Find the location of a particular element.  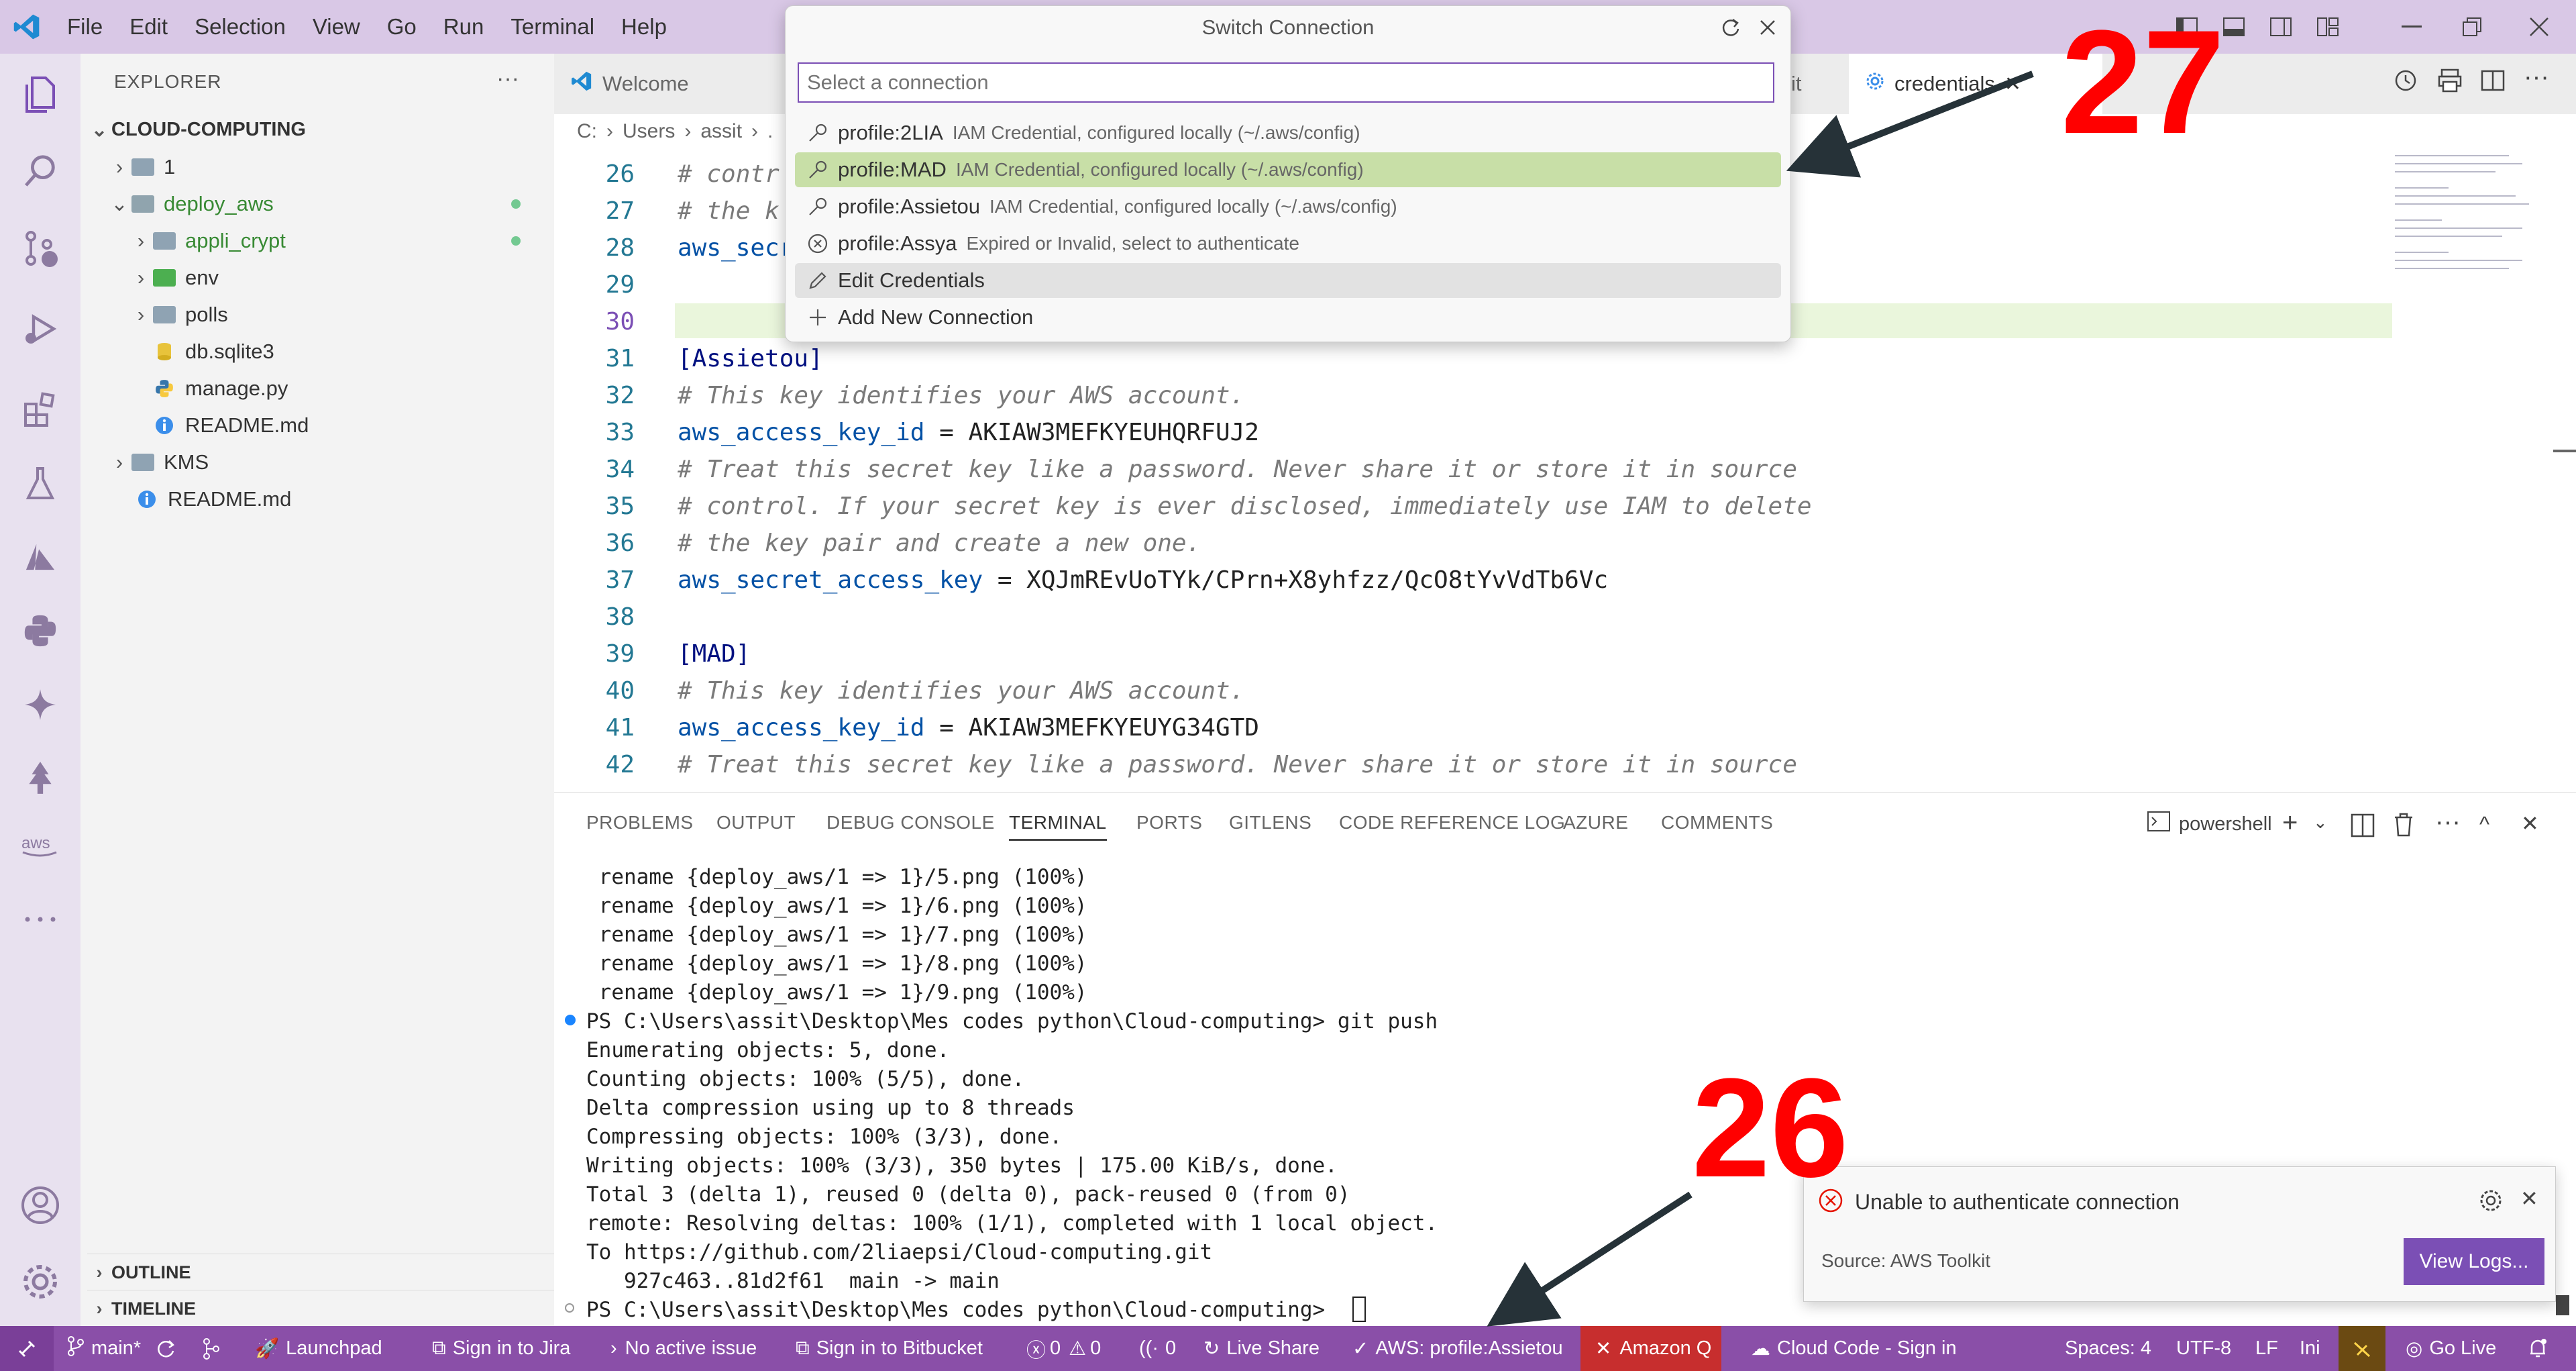

azure-icon is located at coordinates (40, 557).